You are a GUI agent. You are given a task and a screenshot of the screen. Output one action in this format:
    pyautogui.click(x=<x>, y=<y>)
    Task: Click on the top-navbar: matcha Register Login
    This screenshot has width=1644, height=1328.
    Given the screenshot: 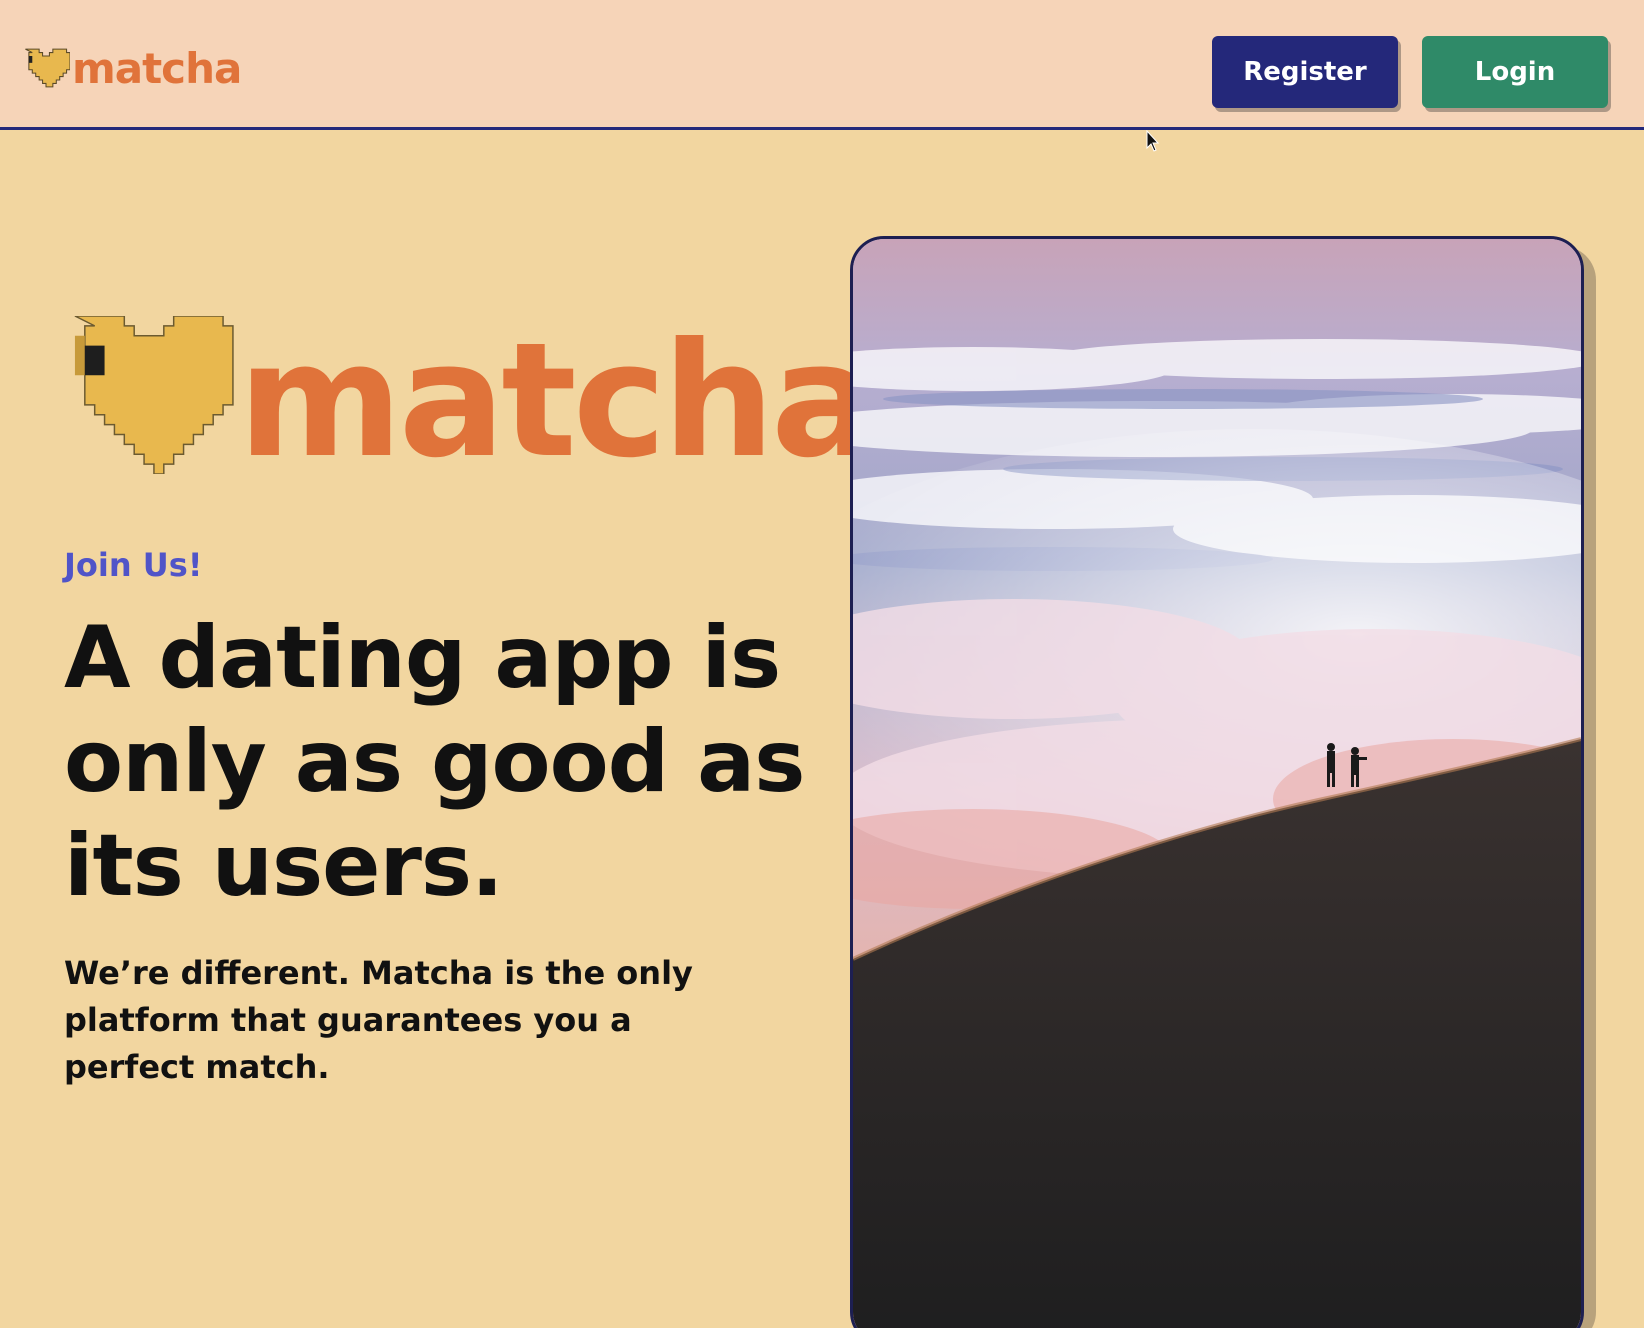 What is the action you would take?
    pyautogui.click(x=822, y=65)
    